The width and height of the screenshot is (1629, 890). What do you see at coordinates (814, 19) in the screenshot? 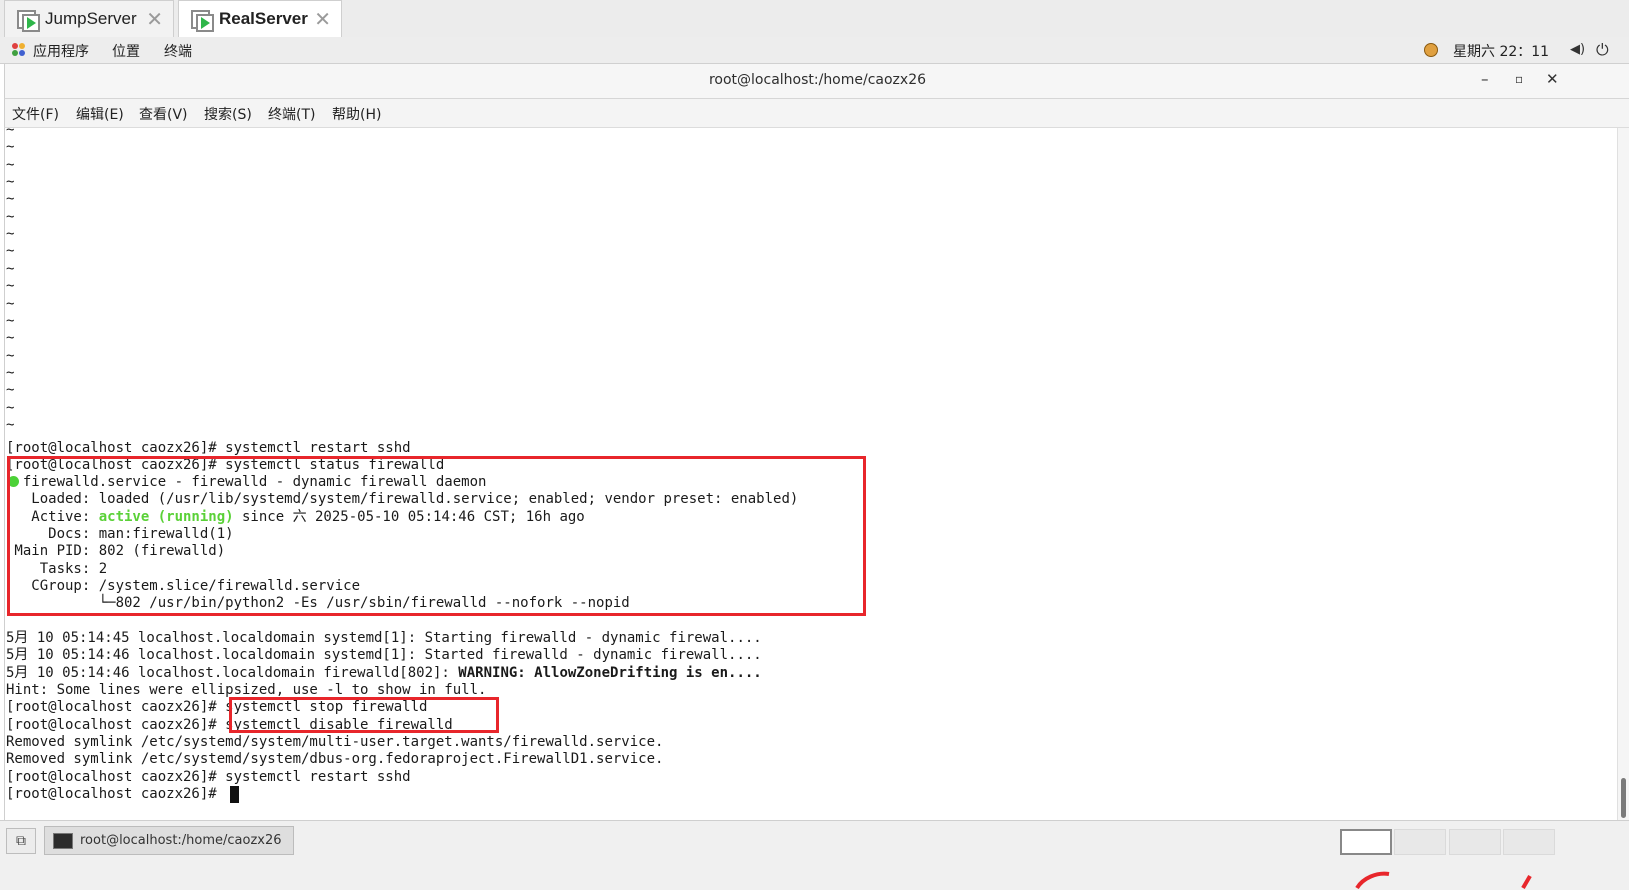
I see `browser-tab-bar: JumpServer ✕ RealServer ✕` at bounding box center [814, 19].